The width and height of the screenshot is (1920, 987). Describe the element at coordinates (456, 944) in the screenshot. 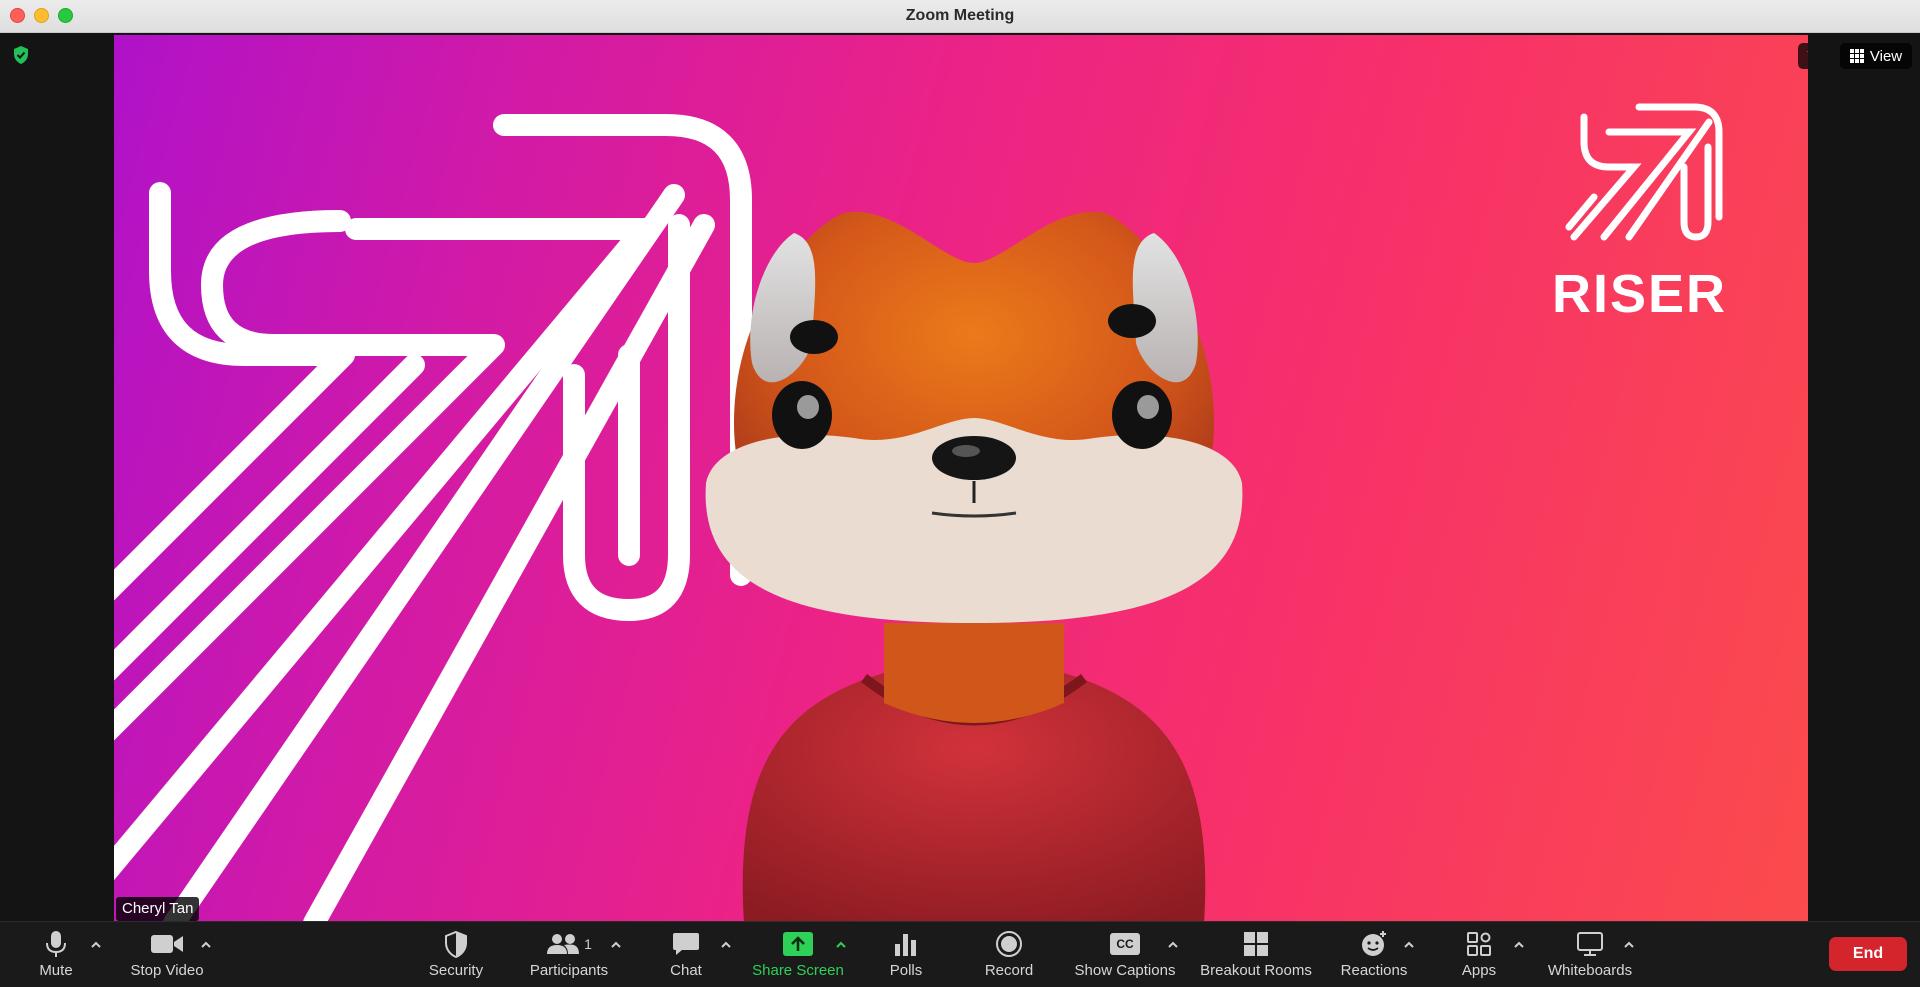

I see `security-shield-icon` at that location.